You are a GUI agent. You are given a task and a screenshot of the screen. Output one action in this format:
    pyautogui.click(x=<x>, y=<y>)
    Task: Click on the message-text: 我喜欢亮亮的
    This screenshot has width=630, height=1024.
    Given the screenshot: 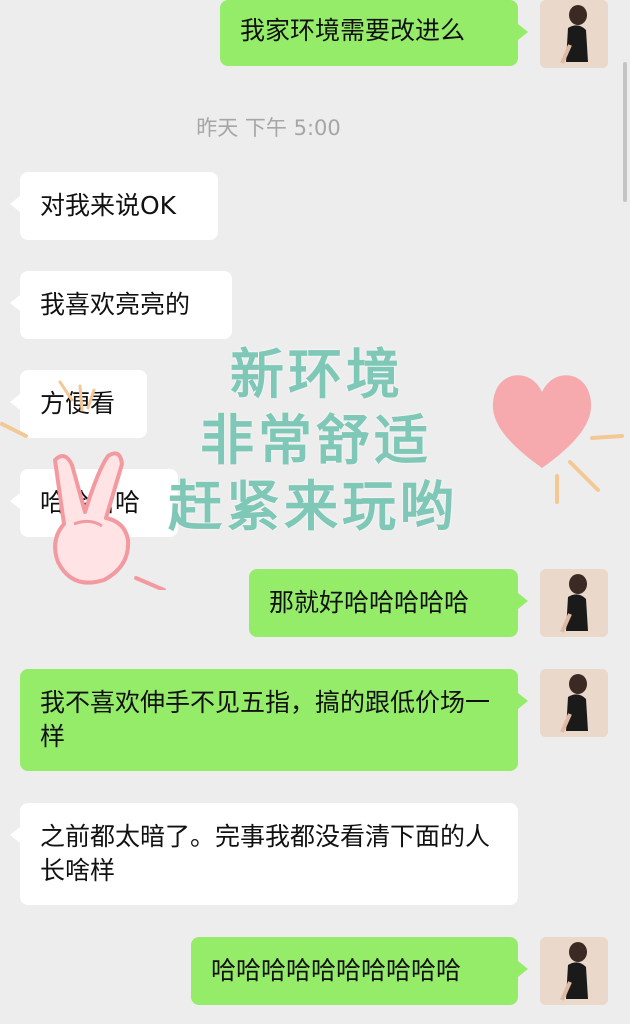 What is the action you would take?
    pyautogui.click(x=115, y=304)
    